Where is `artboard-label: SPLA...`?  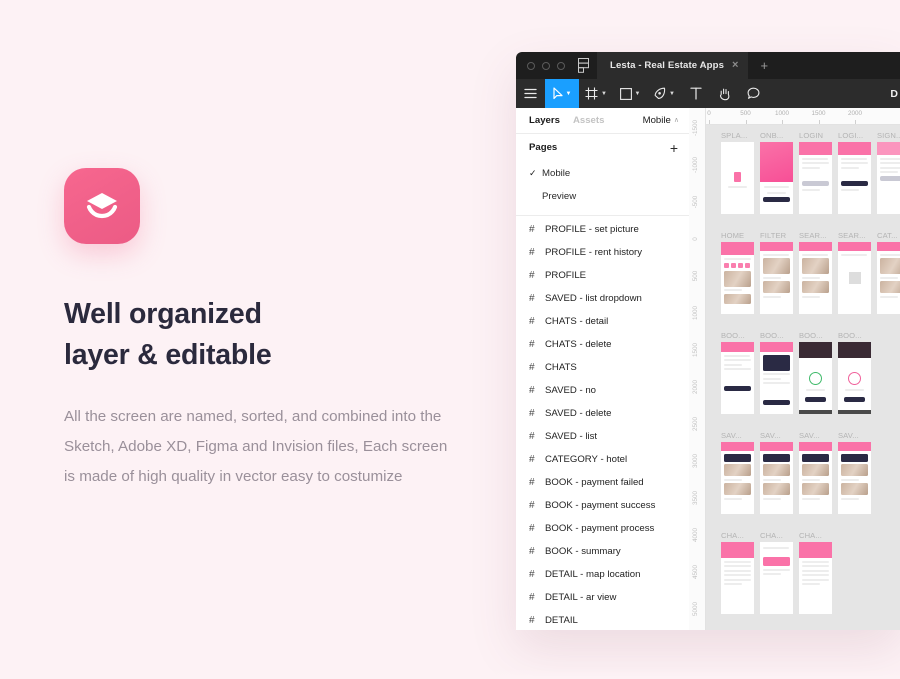 artboard-label: SPLA... is located at coordinates (737, 136).